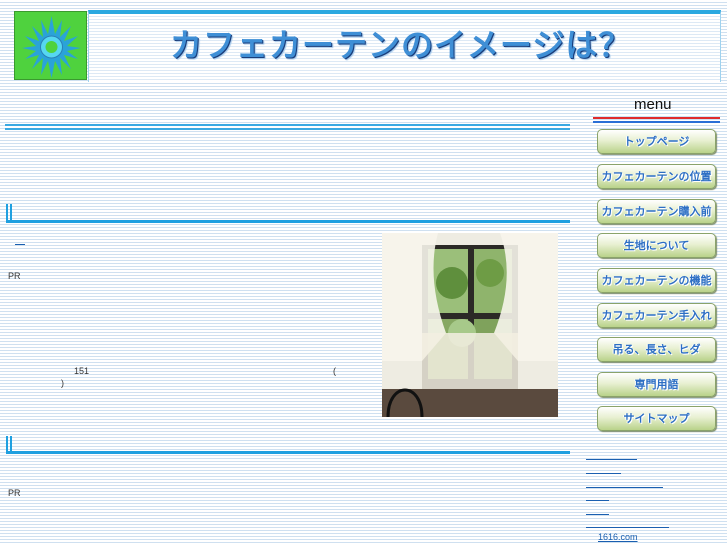  Describe the element at coordinates (656, 418) in the screenshot. I see `menu-button-sitemap: サイトマップ` at that location.